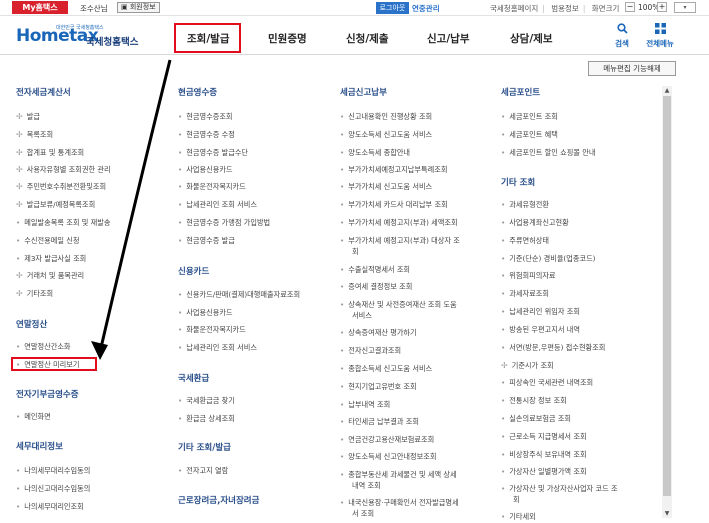 The height and width of the screenshot is (523, 709). I want to click on menu-item: • 과세유형전환, so click(525, 205).